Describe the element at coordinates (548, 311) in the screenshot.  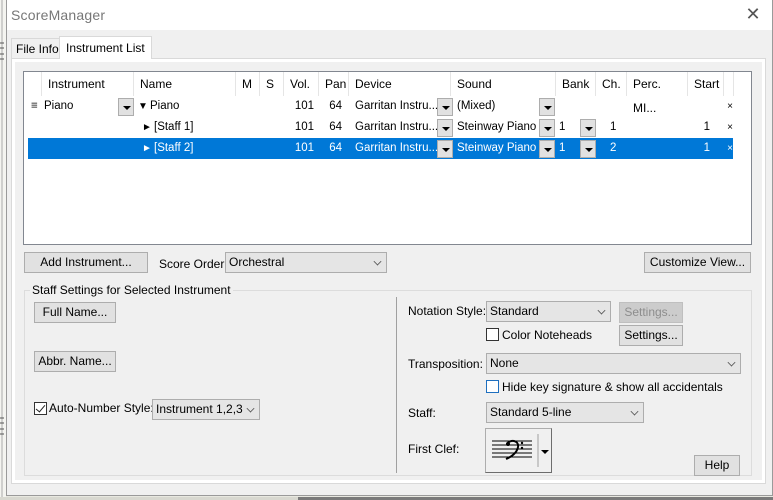
I see `notation-style-select: Standard` at that location.